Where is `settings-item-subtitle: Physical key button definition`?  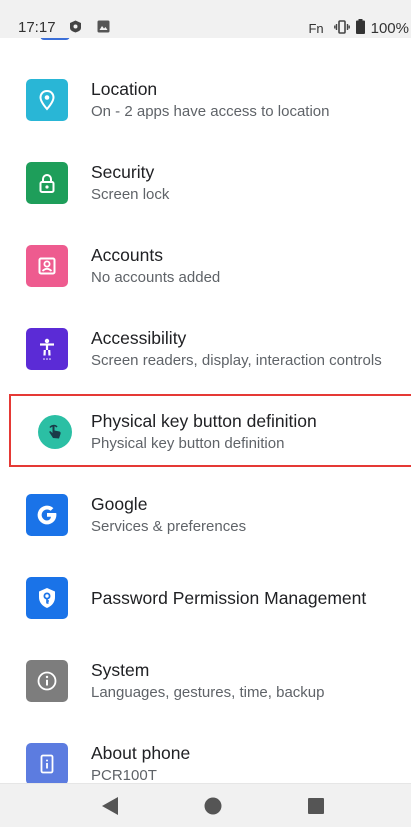 settings-item-subtitle: Physical key button definition is located at coordinates (188, 443).